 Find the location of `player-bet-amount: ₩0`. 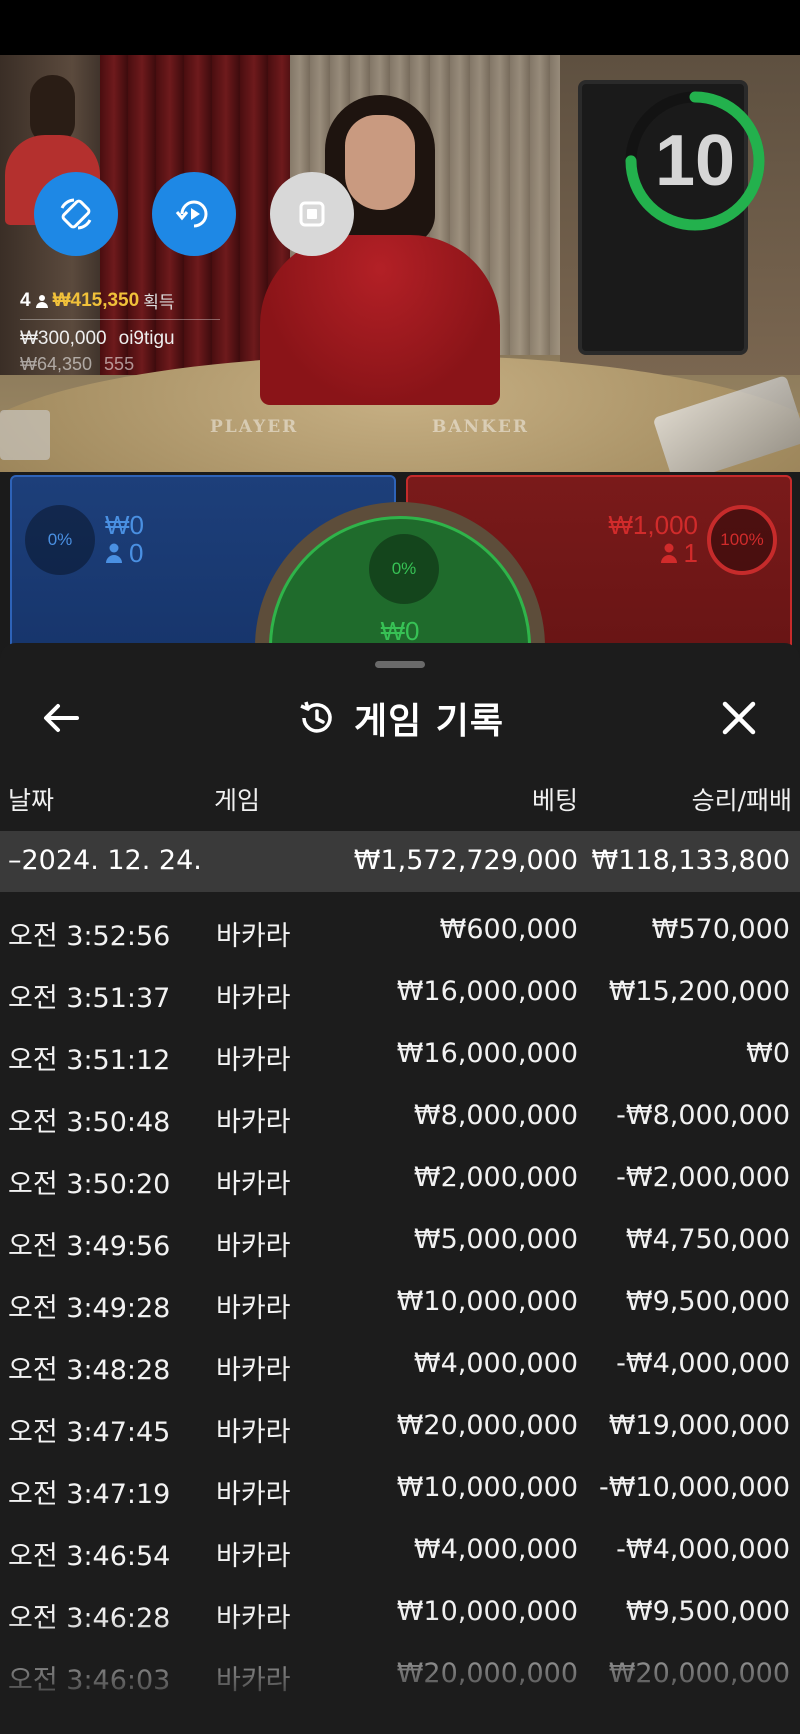

player-bet-amount: ₩0 is located at coordinates (124, 525).